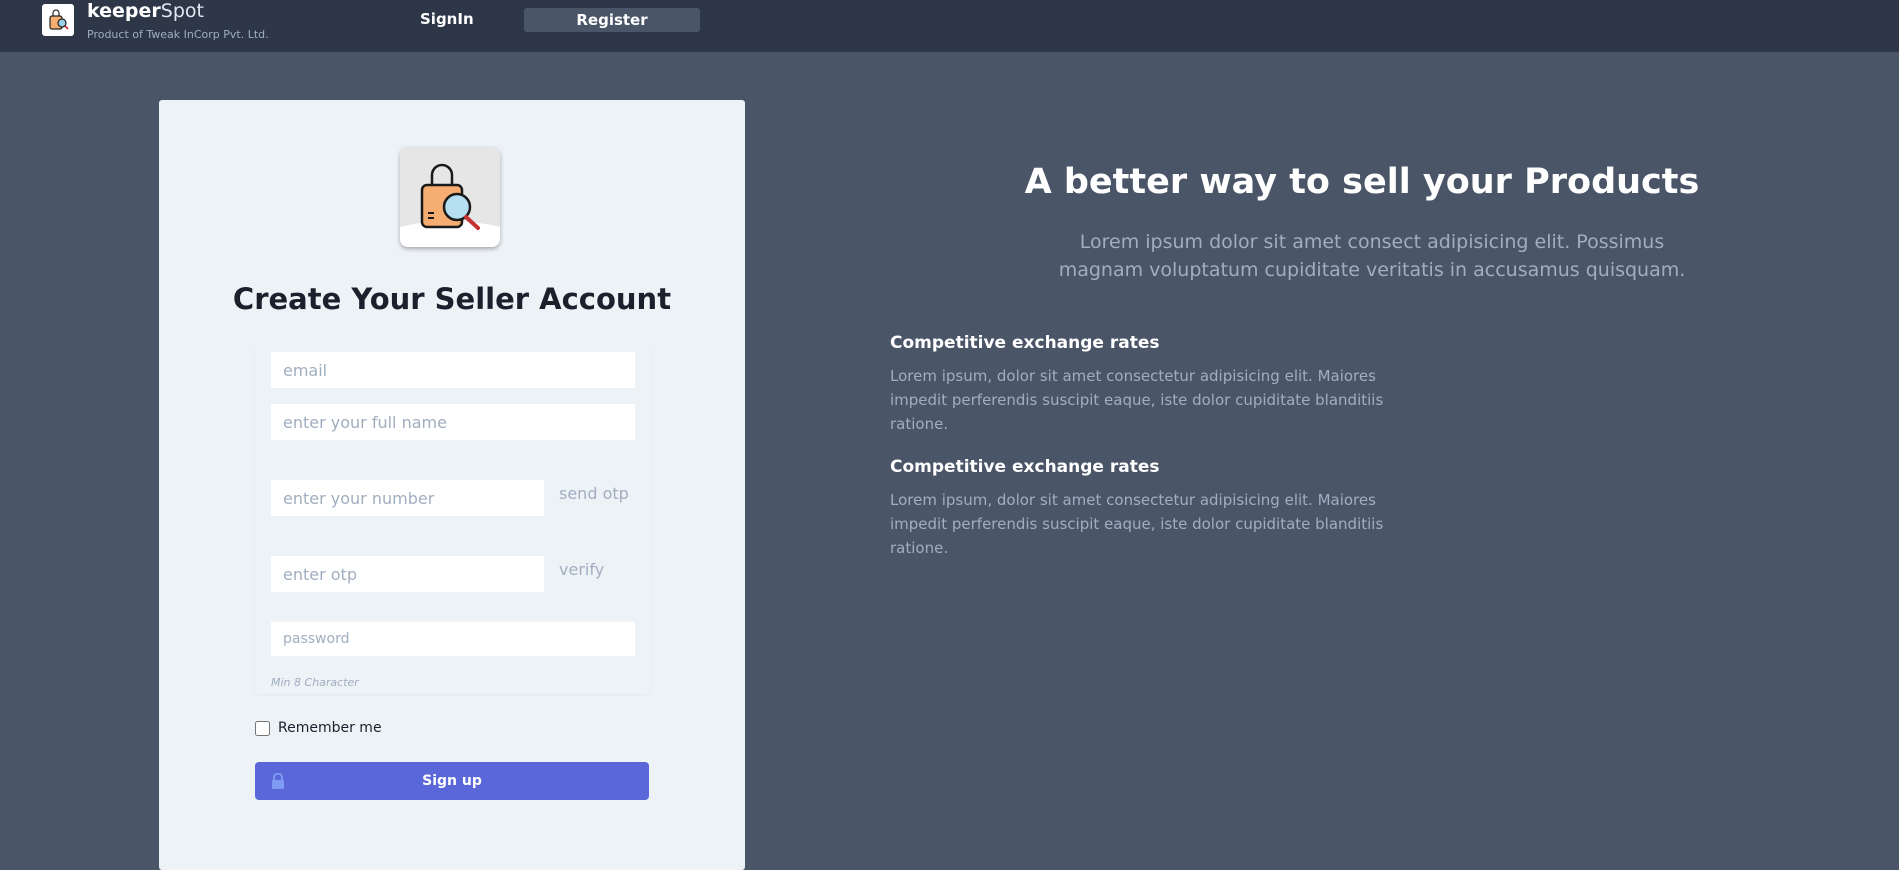 The height and width of the screenshot is (870, 1899). Describe the element at coordinates (278, 781) in the screenshot. I see `lock-icon` at that location.